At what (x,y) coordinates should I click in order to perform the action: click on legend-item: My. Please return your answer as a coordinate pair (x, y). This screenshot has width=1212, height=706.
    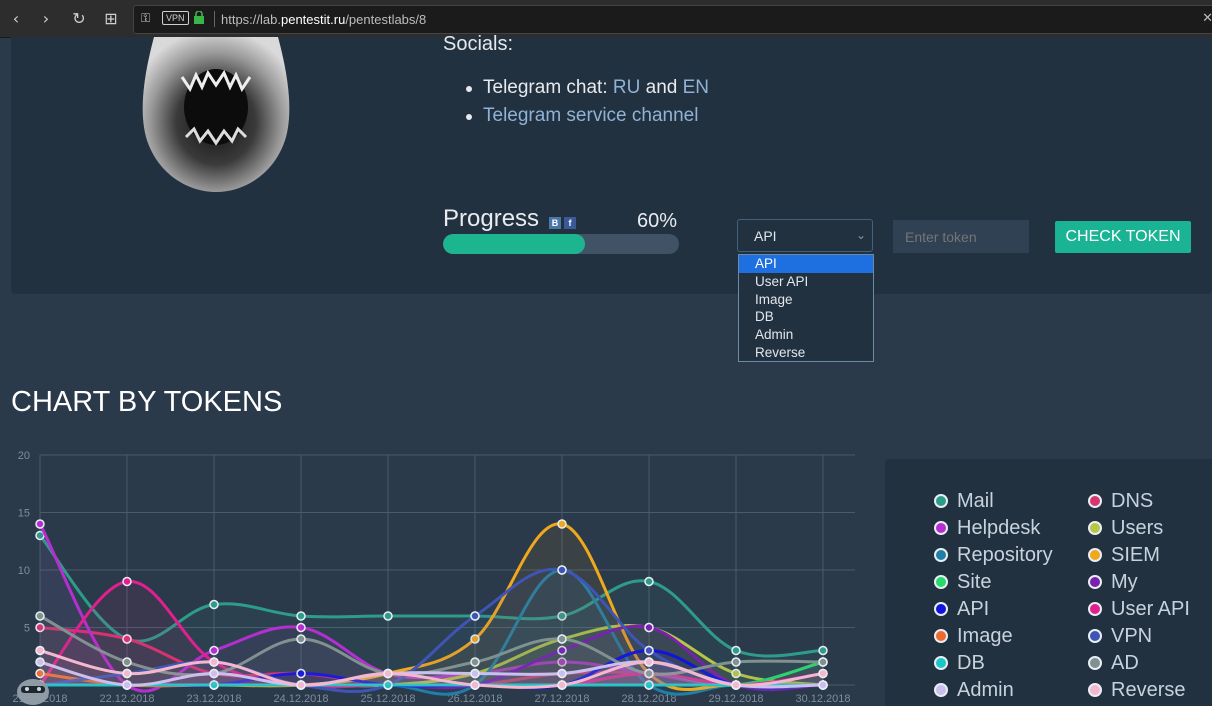
    Looking at the image, I should click on (1113, 582).